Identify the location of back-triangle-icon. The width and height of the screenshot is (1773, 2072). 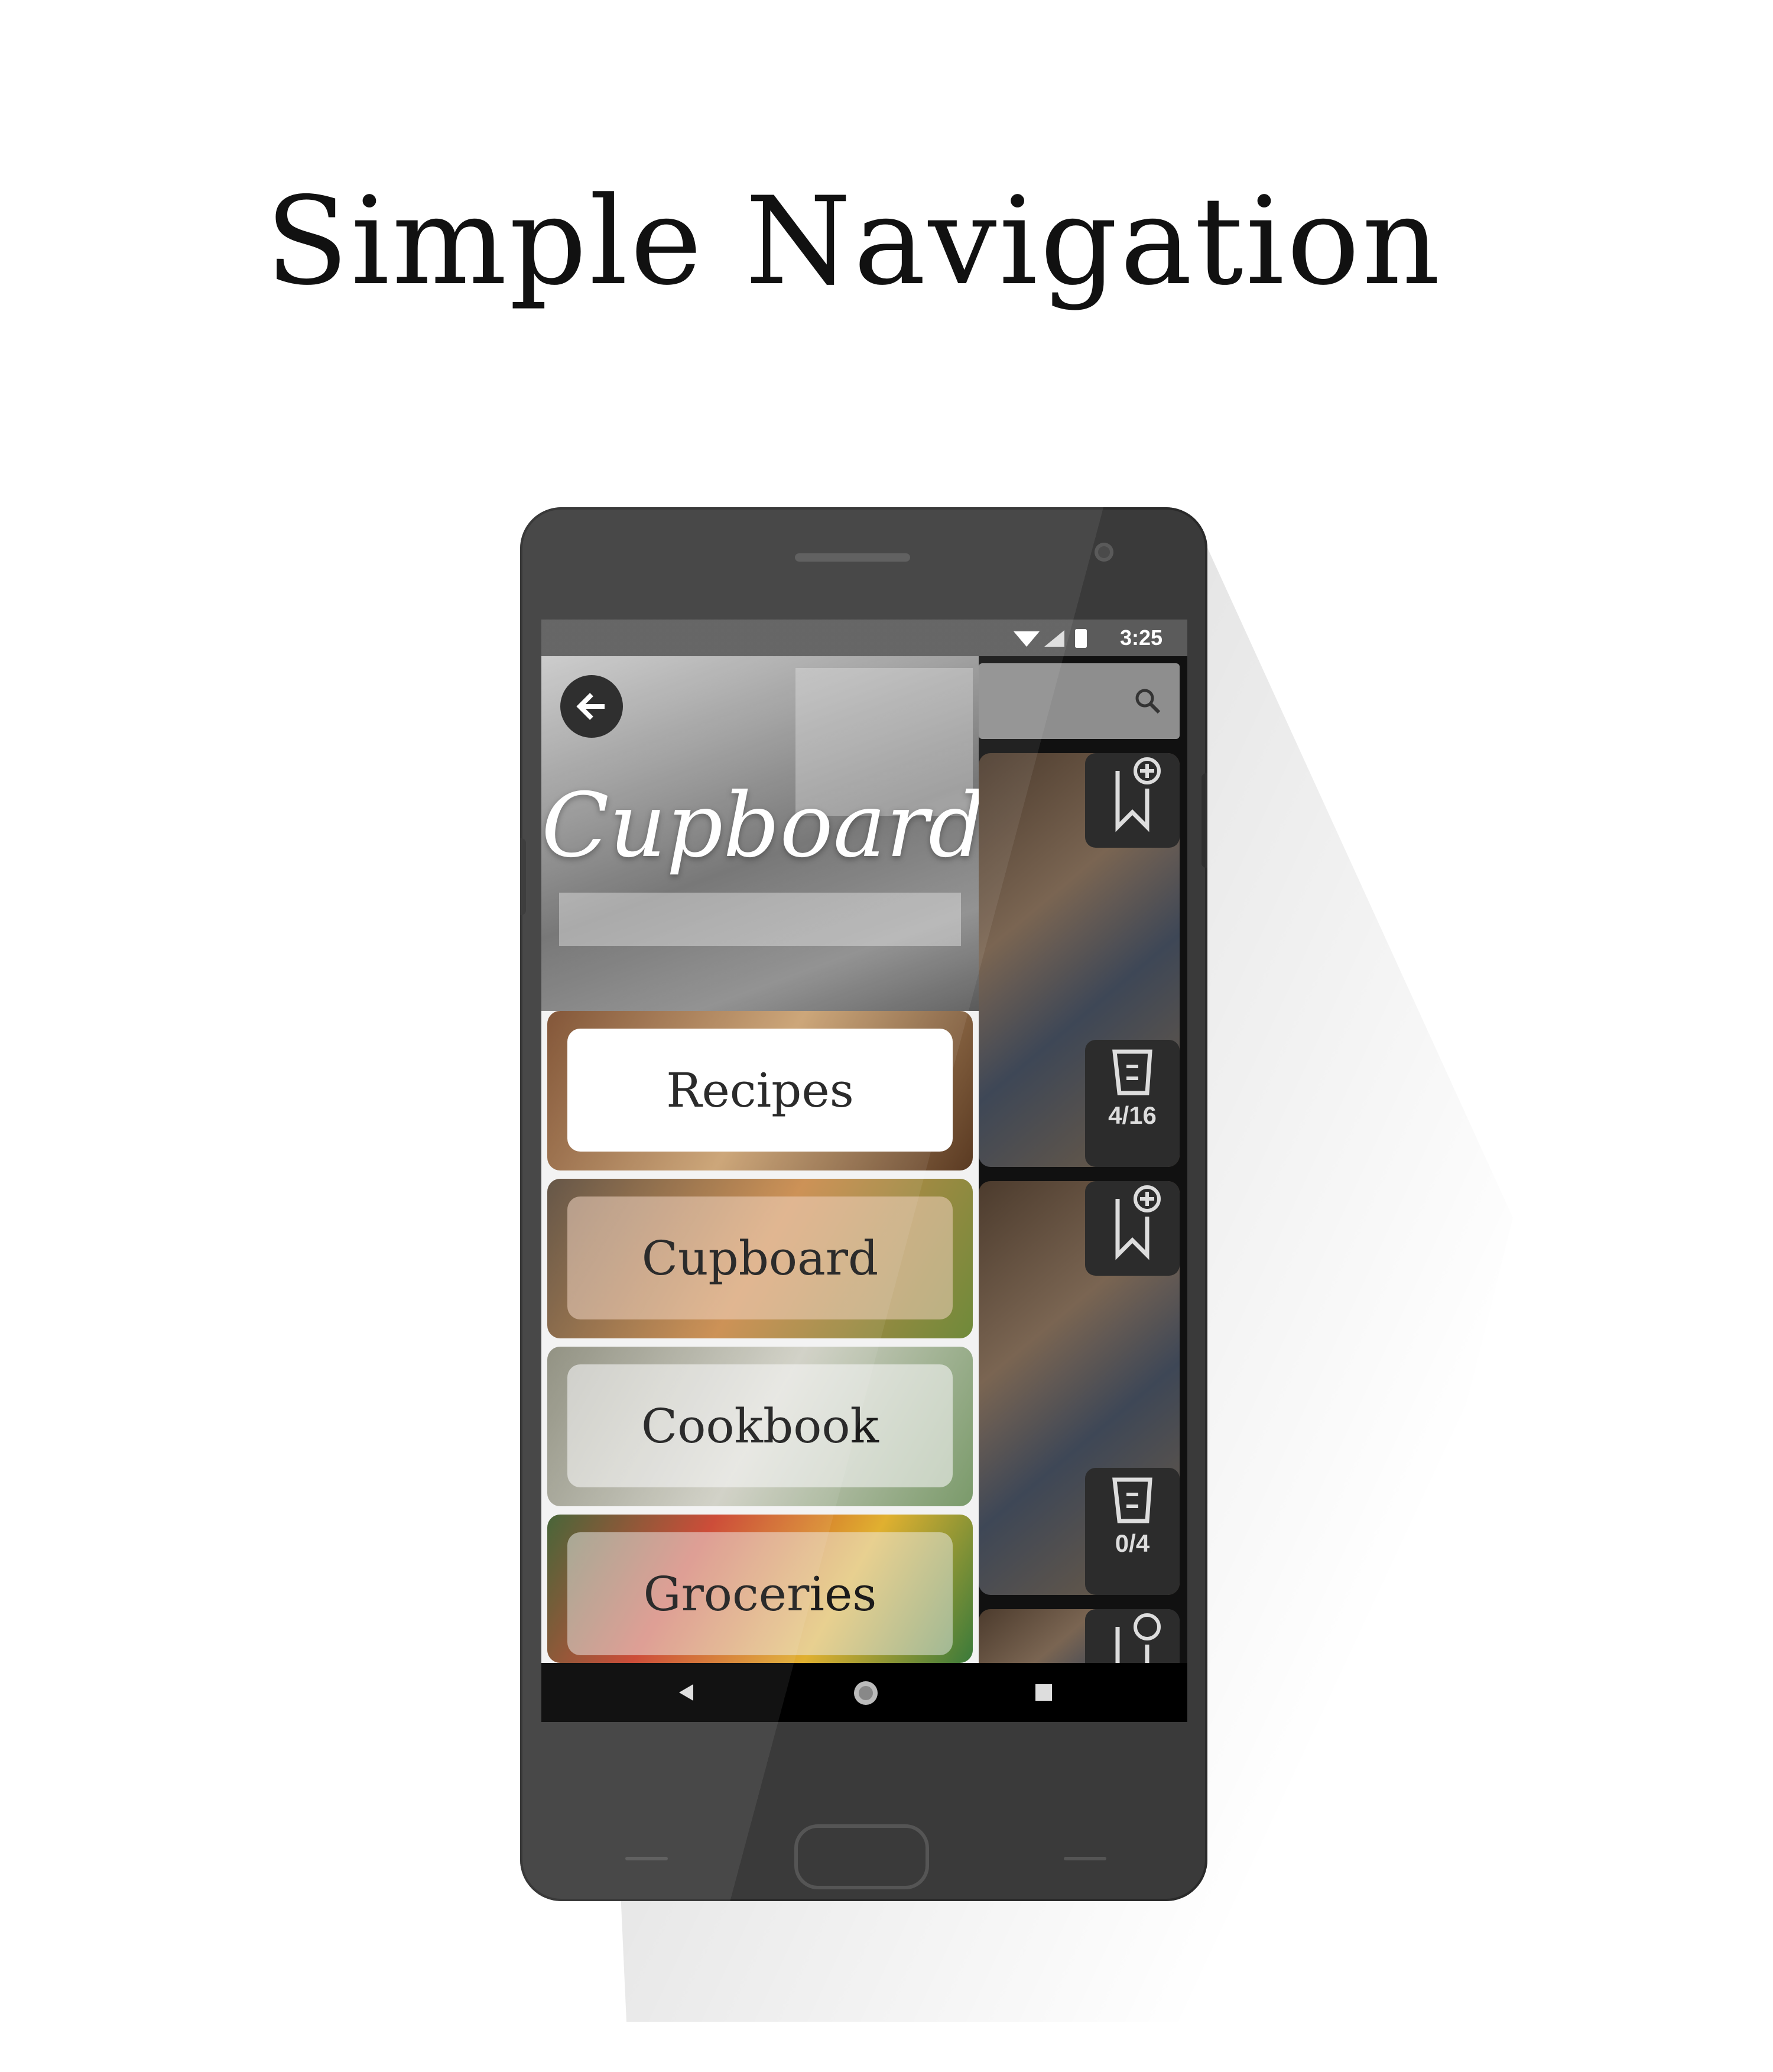
(686, 1692).